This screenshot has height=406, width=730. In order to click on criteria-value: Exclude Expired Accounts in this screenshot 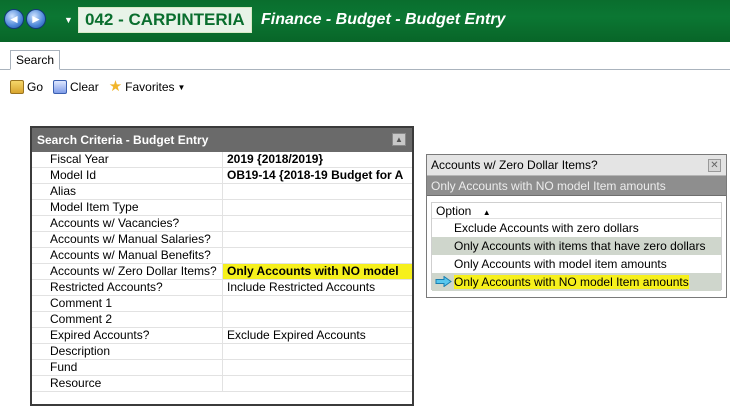, I will do `click(317, 335)`.